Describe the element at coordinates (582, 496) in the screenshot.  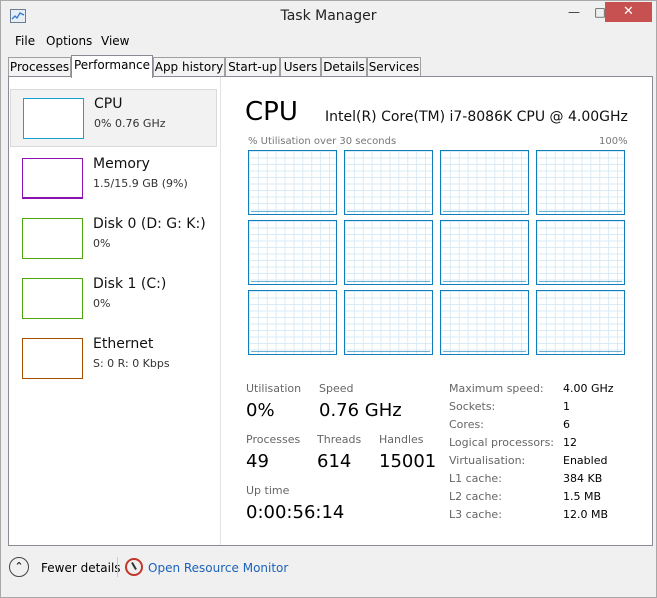
I see `info-value: 1.5 MB` at that location.